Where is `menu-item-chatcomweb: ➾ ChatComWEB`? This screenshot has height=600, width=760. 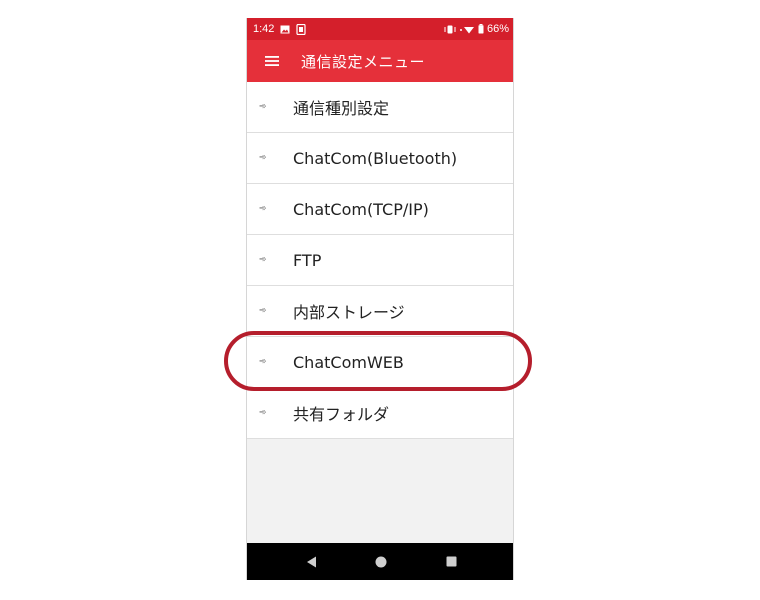
menu-item-chatcomweb: ➾ ChatComWEB is located at coordinates (380, 362).